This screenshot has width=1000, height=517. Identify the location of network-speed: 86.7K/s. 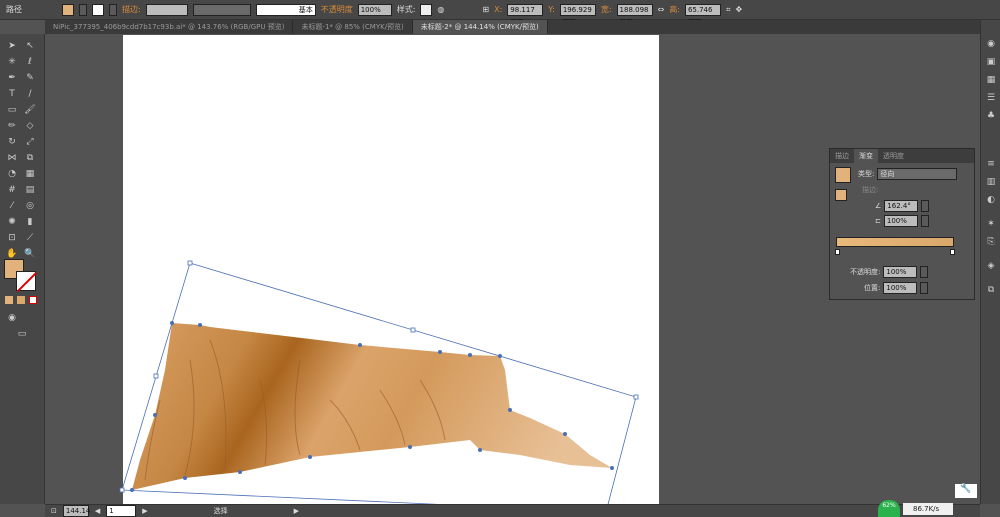
(928, 509).